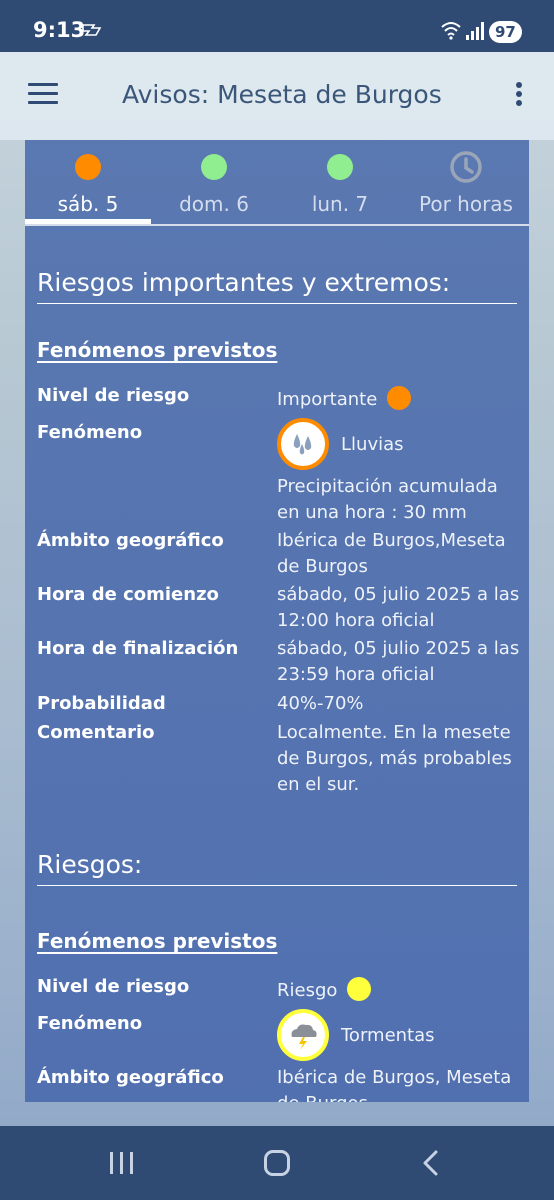  Describe the element at coordinates (96, 732) in the screenshot. I see `label-comentario: Comentario` at that location.